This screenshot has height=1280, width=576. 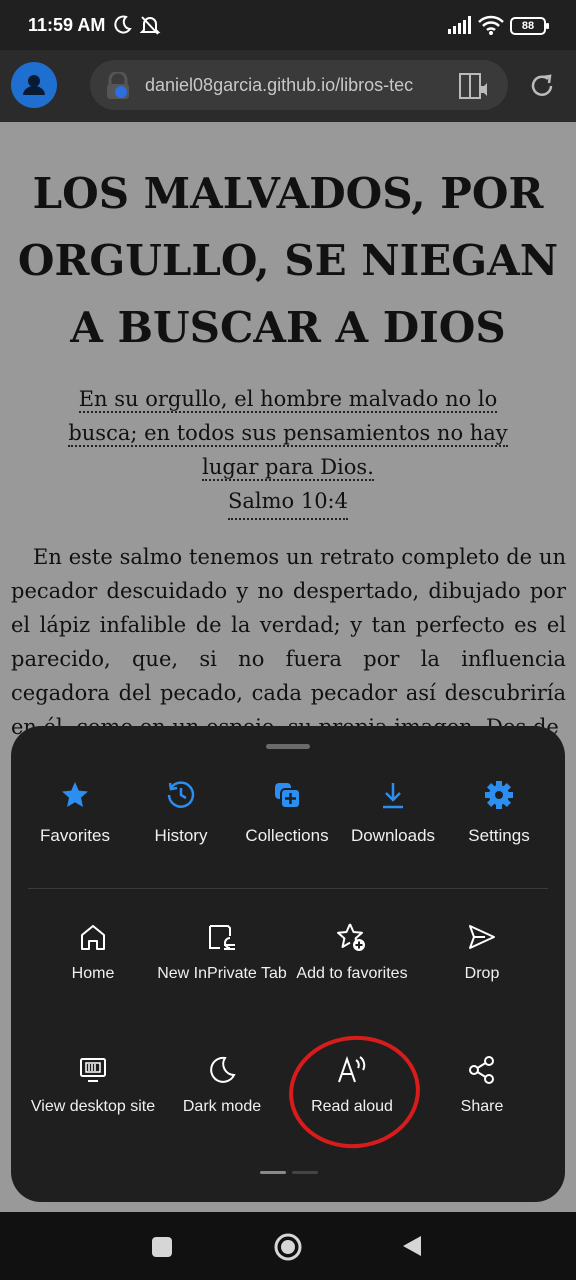 I want to click on annotation-circle, so click(x=354, y=1092).